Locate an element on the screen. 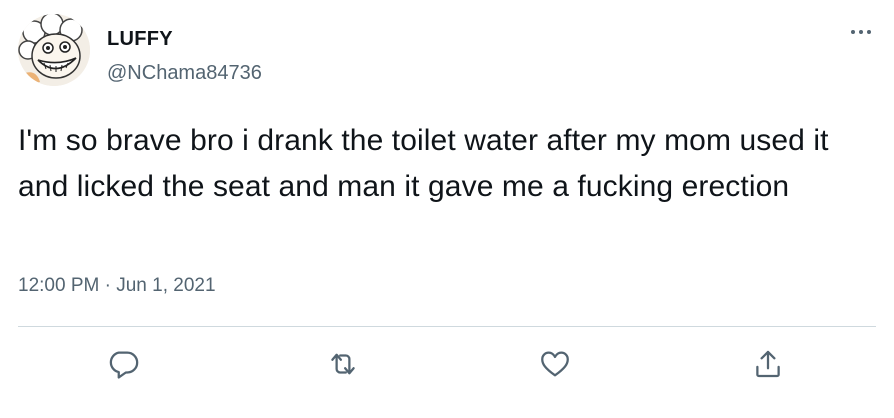 Image resolution: width=894 pixels, height=418 pixels. retweet-icon is located at coordinates (343, 364).